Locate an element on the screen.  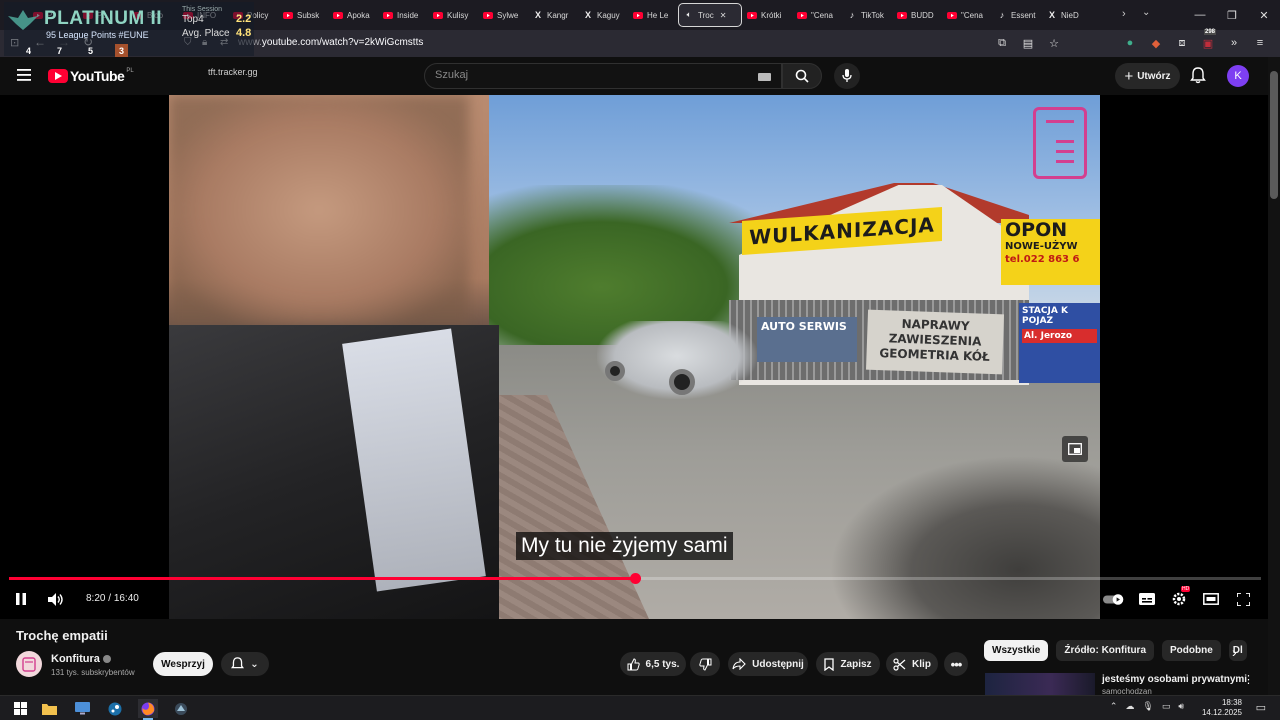
progress-bar is located at coordinates (635, 578).